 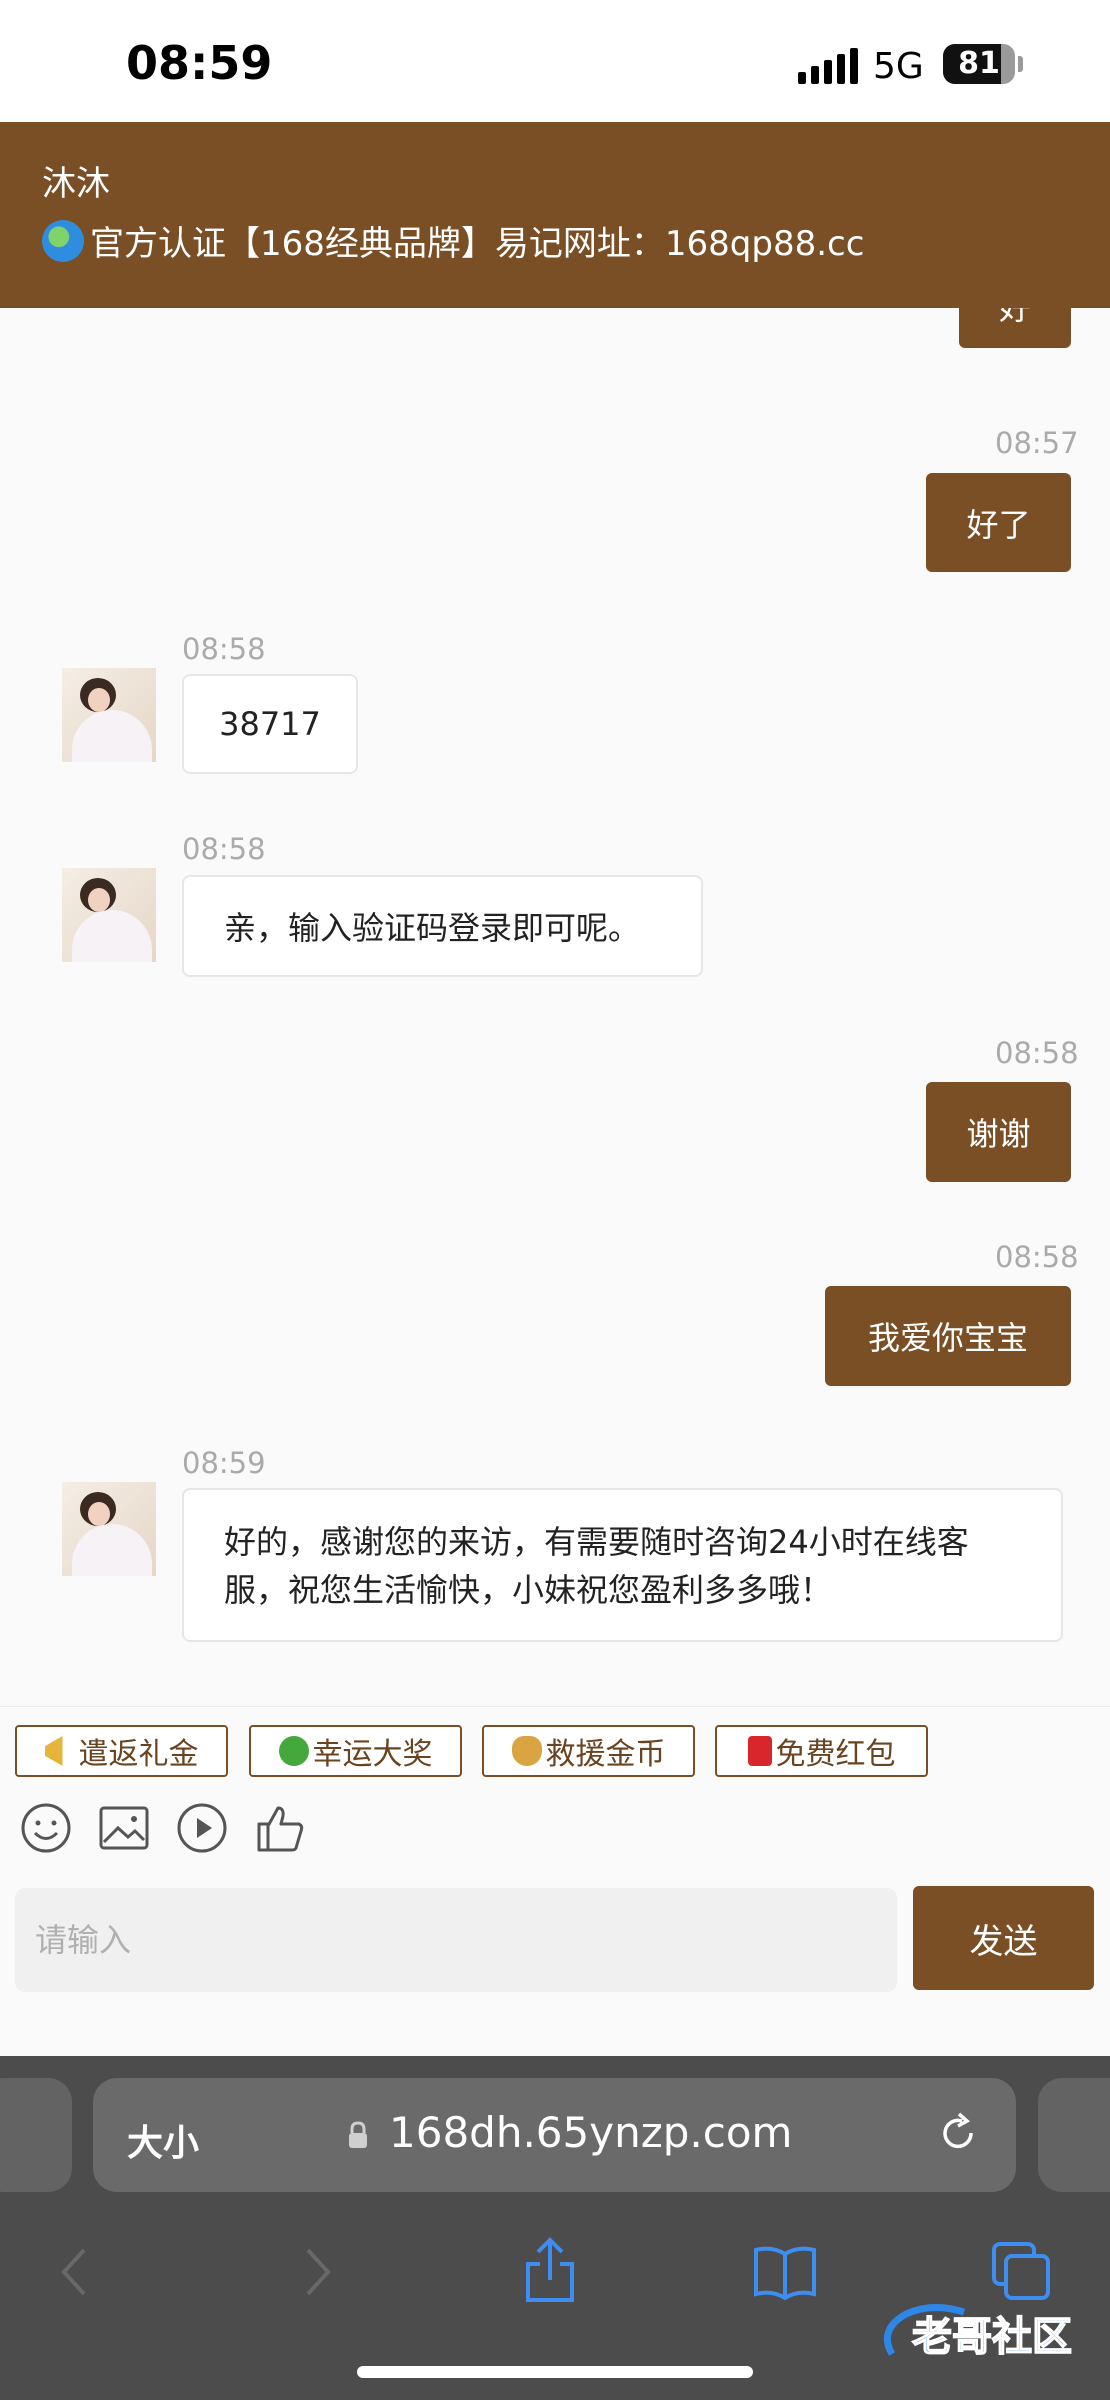 I want to click on send-button: 发送, so click(x=1003, y=1938).